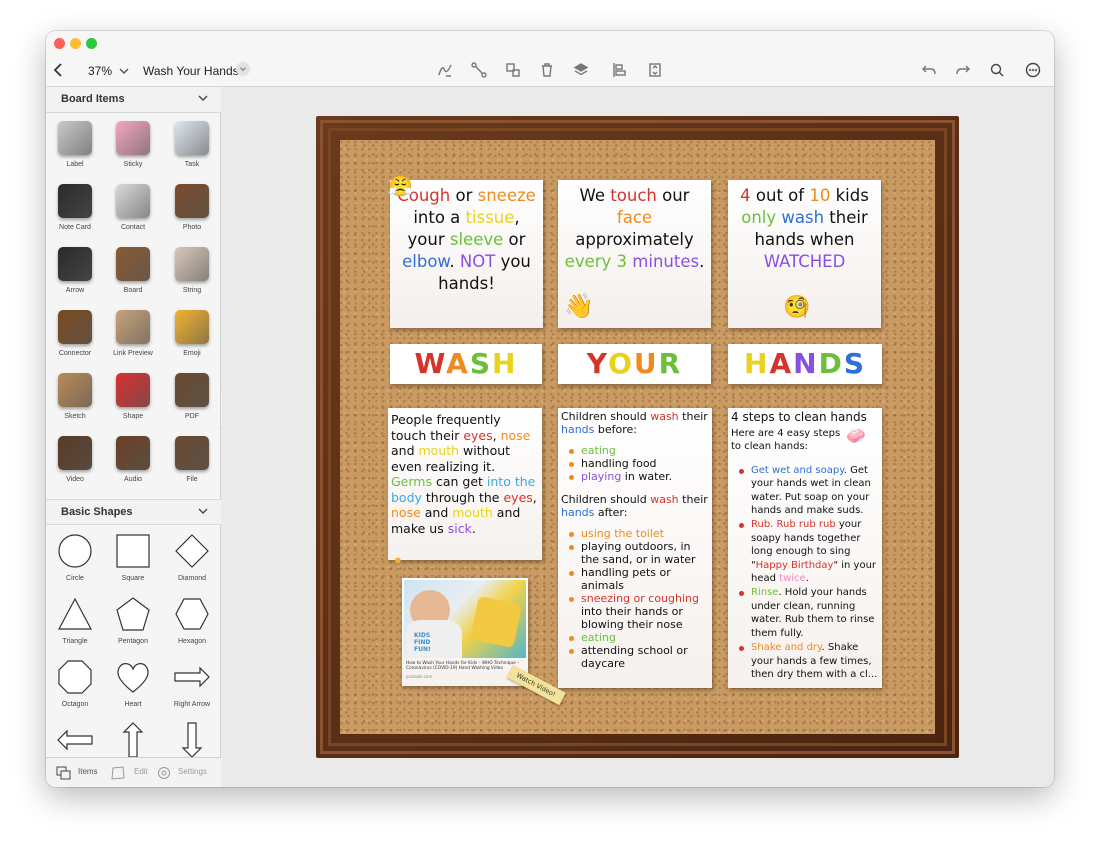 This screenshot has height=848, width=1100. What do you see at coordinates (192, 337) in the screenshot?
I see `board-item-emoji: Emoji` at bounding box center [192, 337].